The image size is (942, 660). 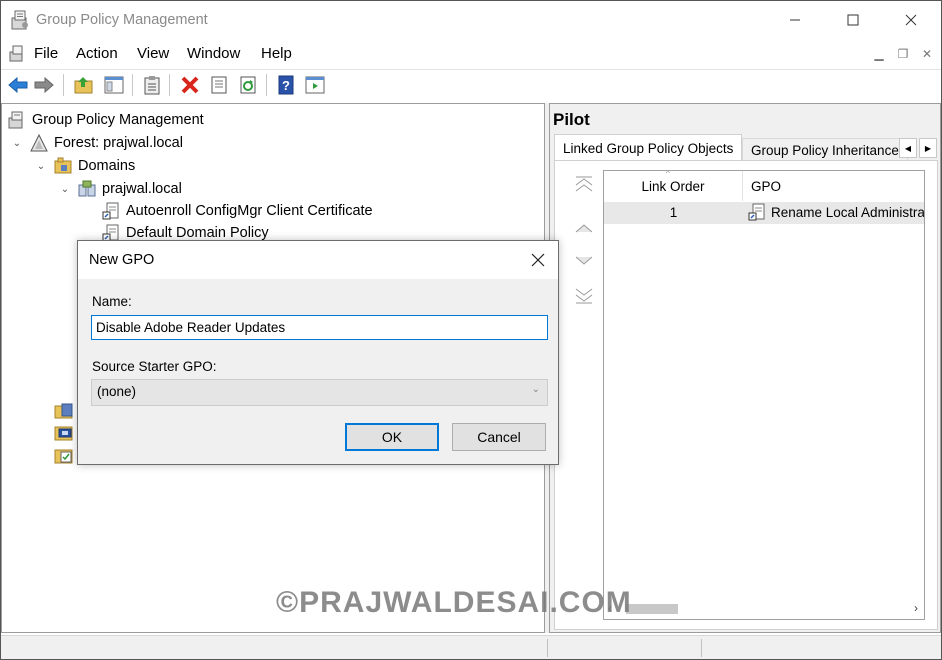 I want to click on menu-view: View, so click(x=153, y=53).